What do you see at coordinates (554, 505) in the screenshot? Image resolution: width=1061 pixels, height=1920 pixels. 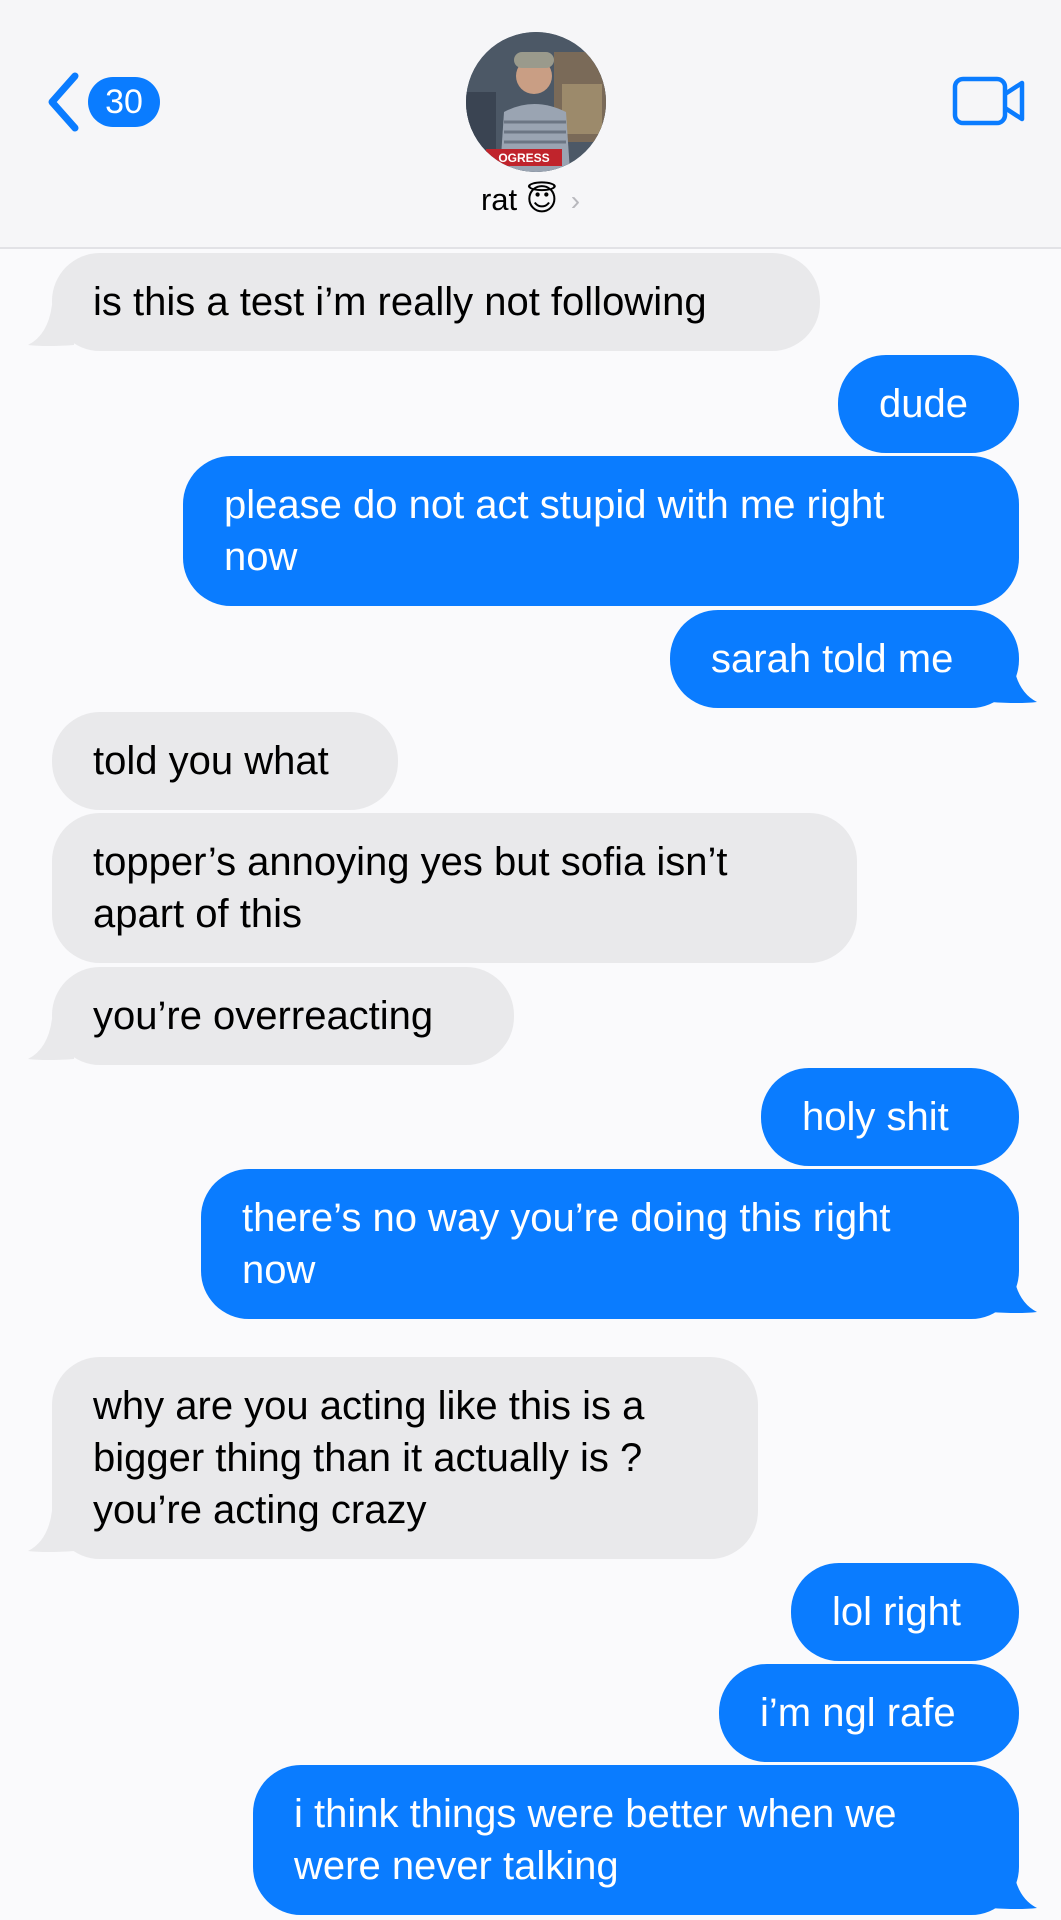 I see `message-text: please do not act stupid with me right` at bounding box center [554, 505].